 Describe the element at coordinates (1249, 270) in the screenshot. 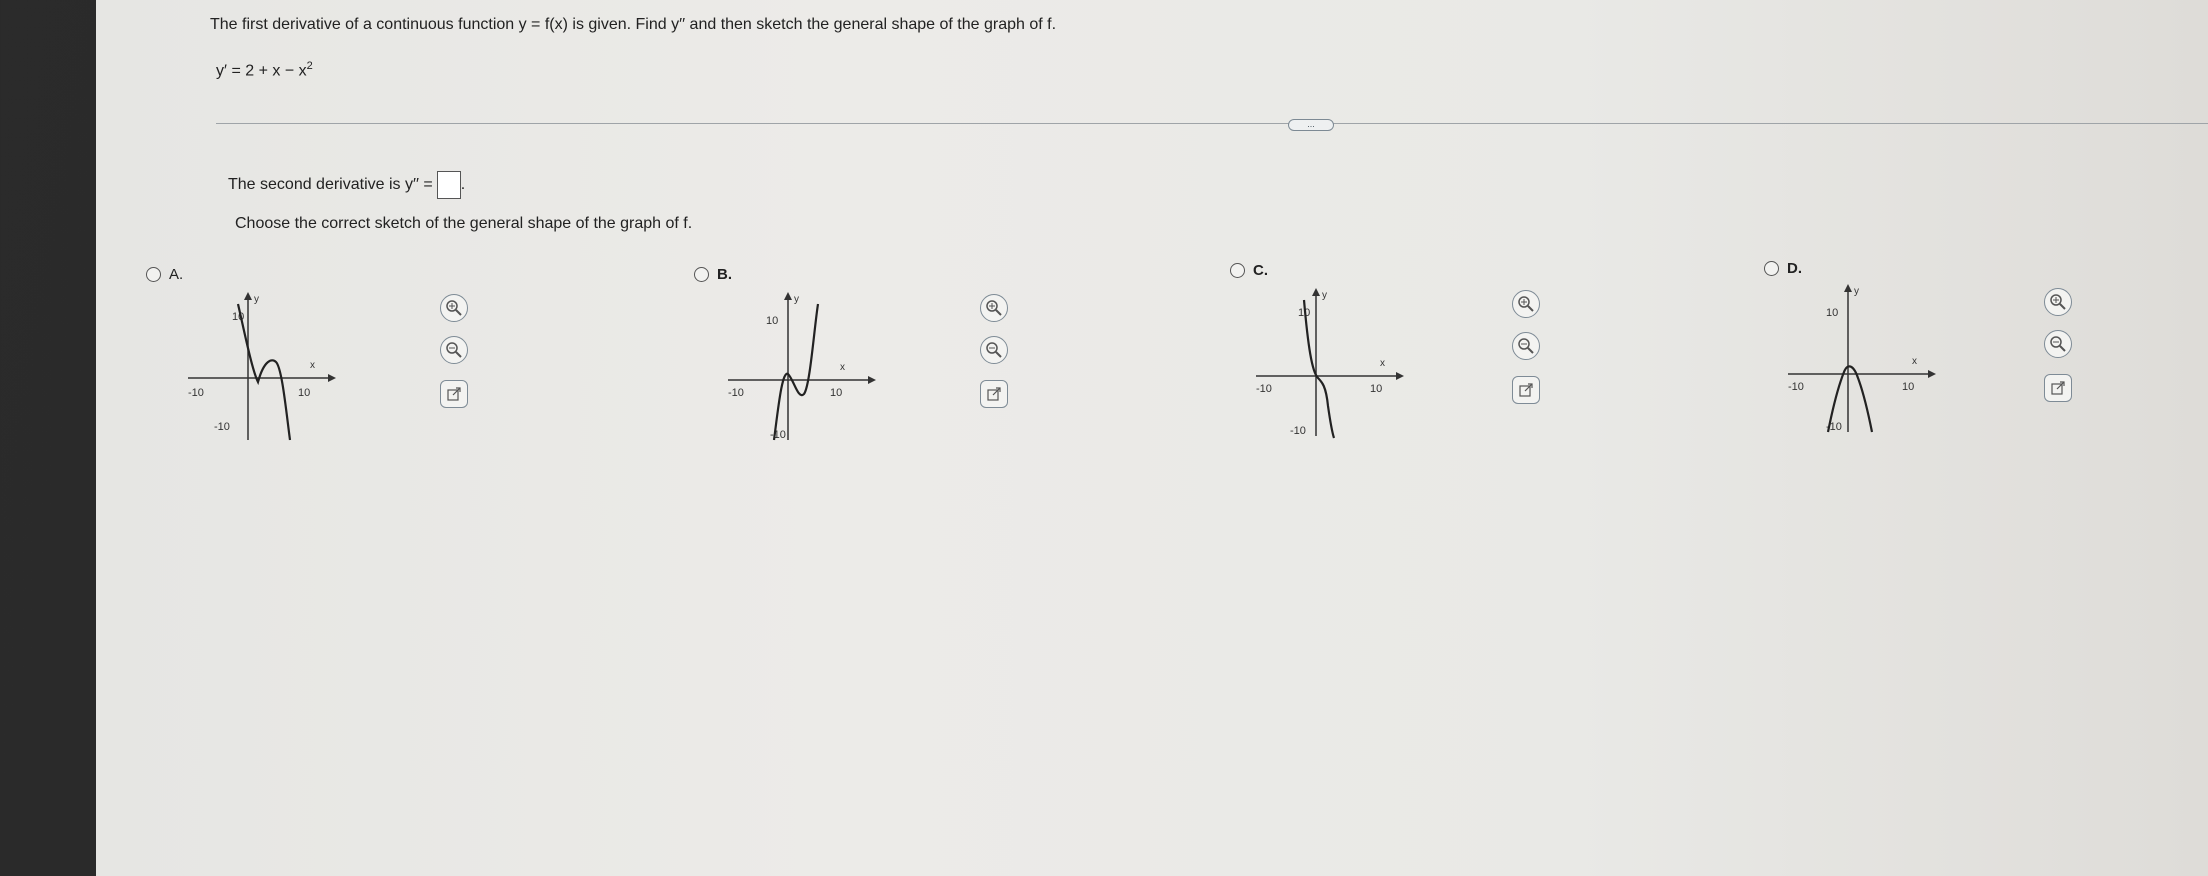

I see `option-c-header: C.` at that location.